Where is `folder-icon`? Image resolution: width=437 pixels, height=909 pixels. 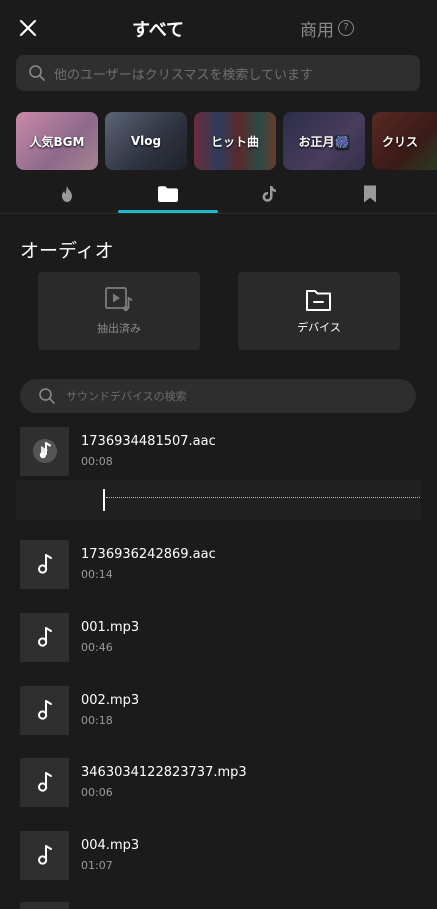 folder-icon is located at coordinates (168, 194).